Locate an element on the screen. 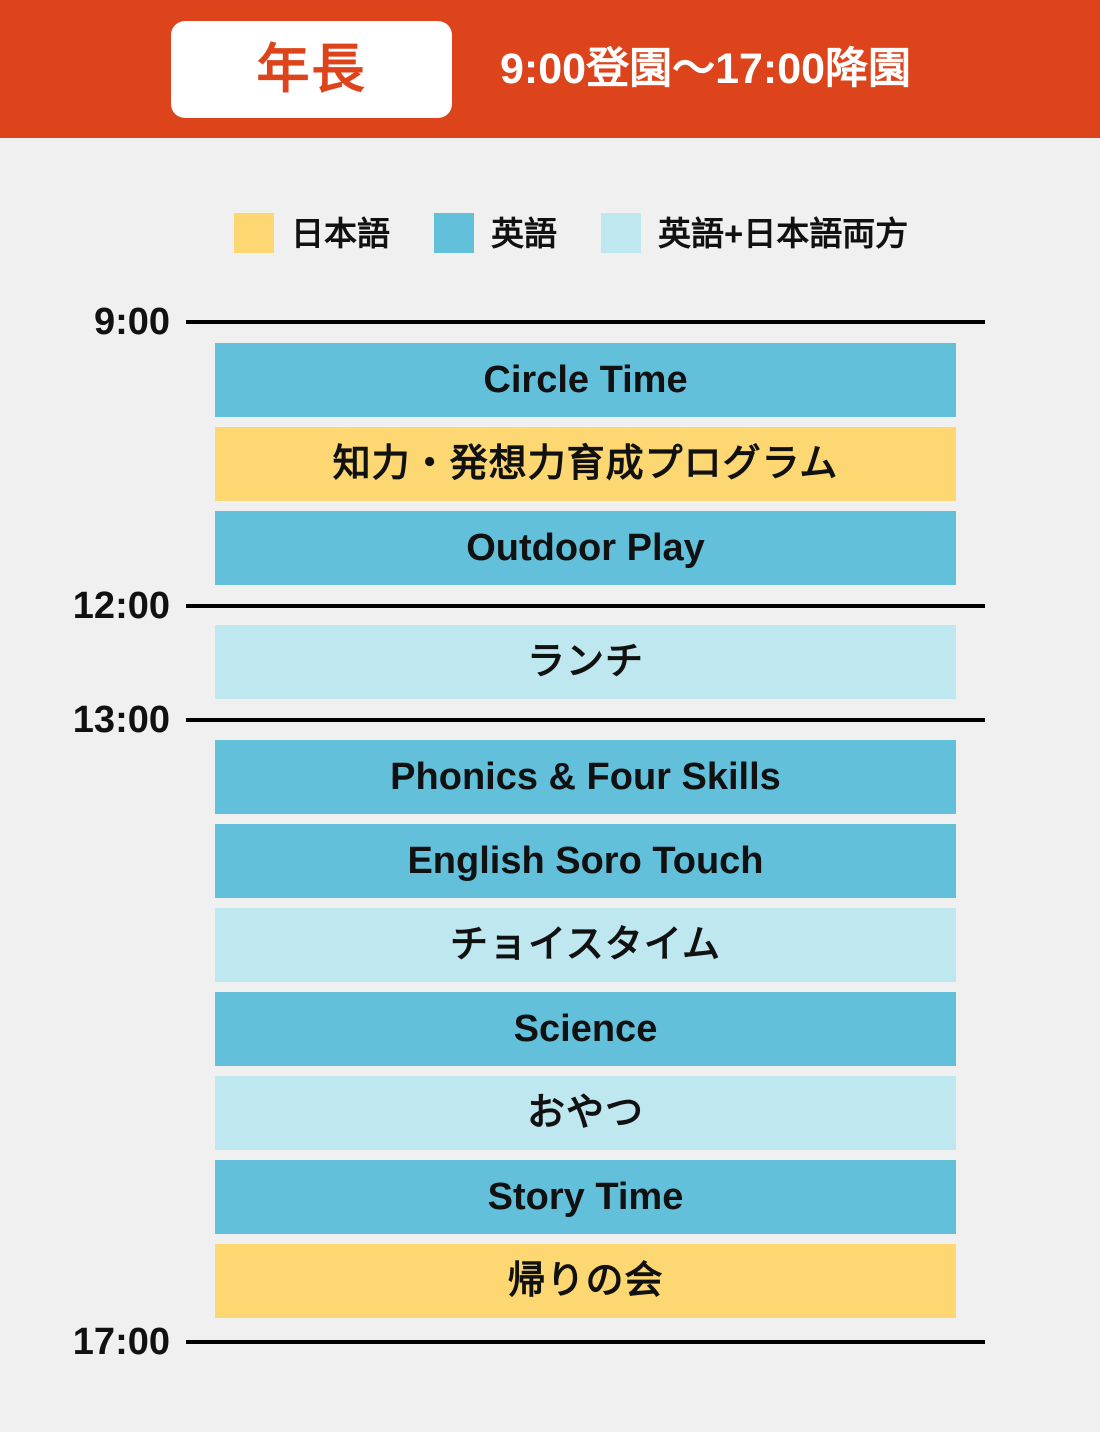 This screenshot has height=1432, width=1100. schedule-block-label: Story Time is located at coordinates (585, 1197).